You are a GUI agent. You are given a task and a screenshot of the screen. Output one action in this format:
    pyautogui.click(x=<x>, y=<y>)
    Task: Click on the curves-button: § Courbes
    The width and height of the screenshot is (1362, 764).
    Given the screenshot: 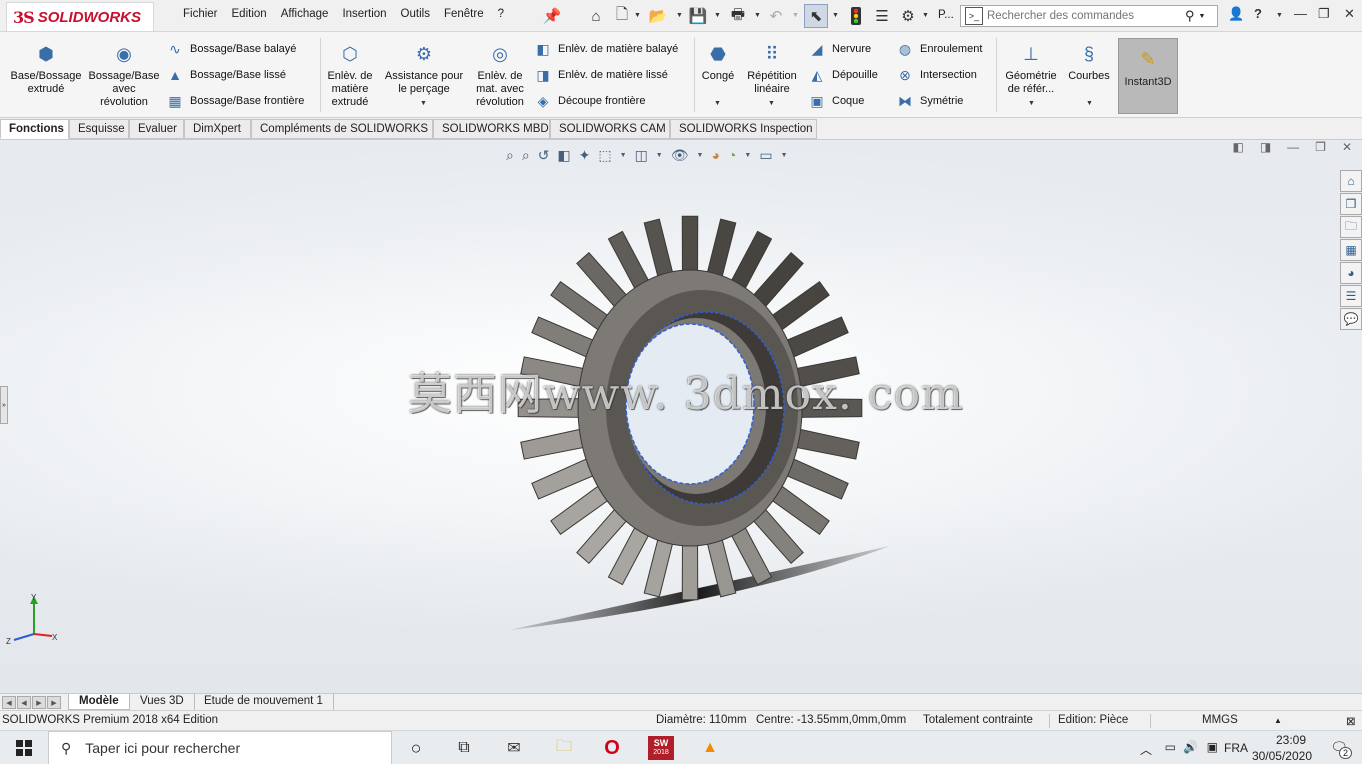 What is the action you would take?
    pyautogui.click(x=1089, y=62)
    